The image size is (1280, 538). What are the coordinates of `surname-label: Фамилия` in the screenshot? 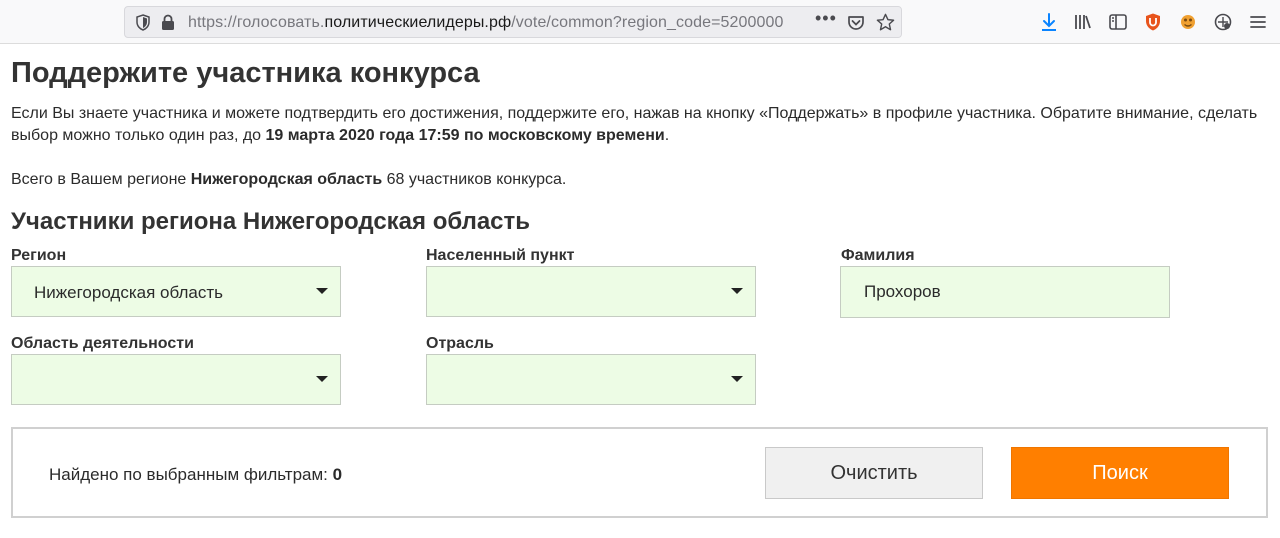 It's located at (878, 255).